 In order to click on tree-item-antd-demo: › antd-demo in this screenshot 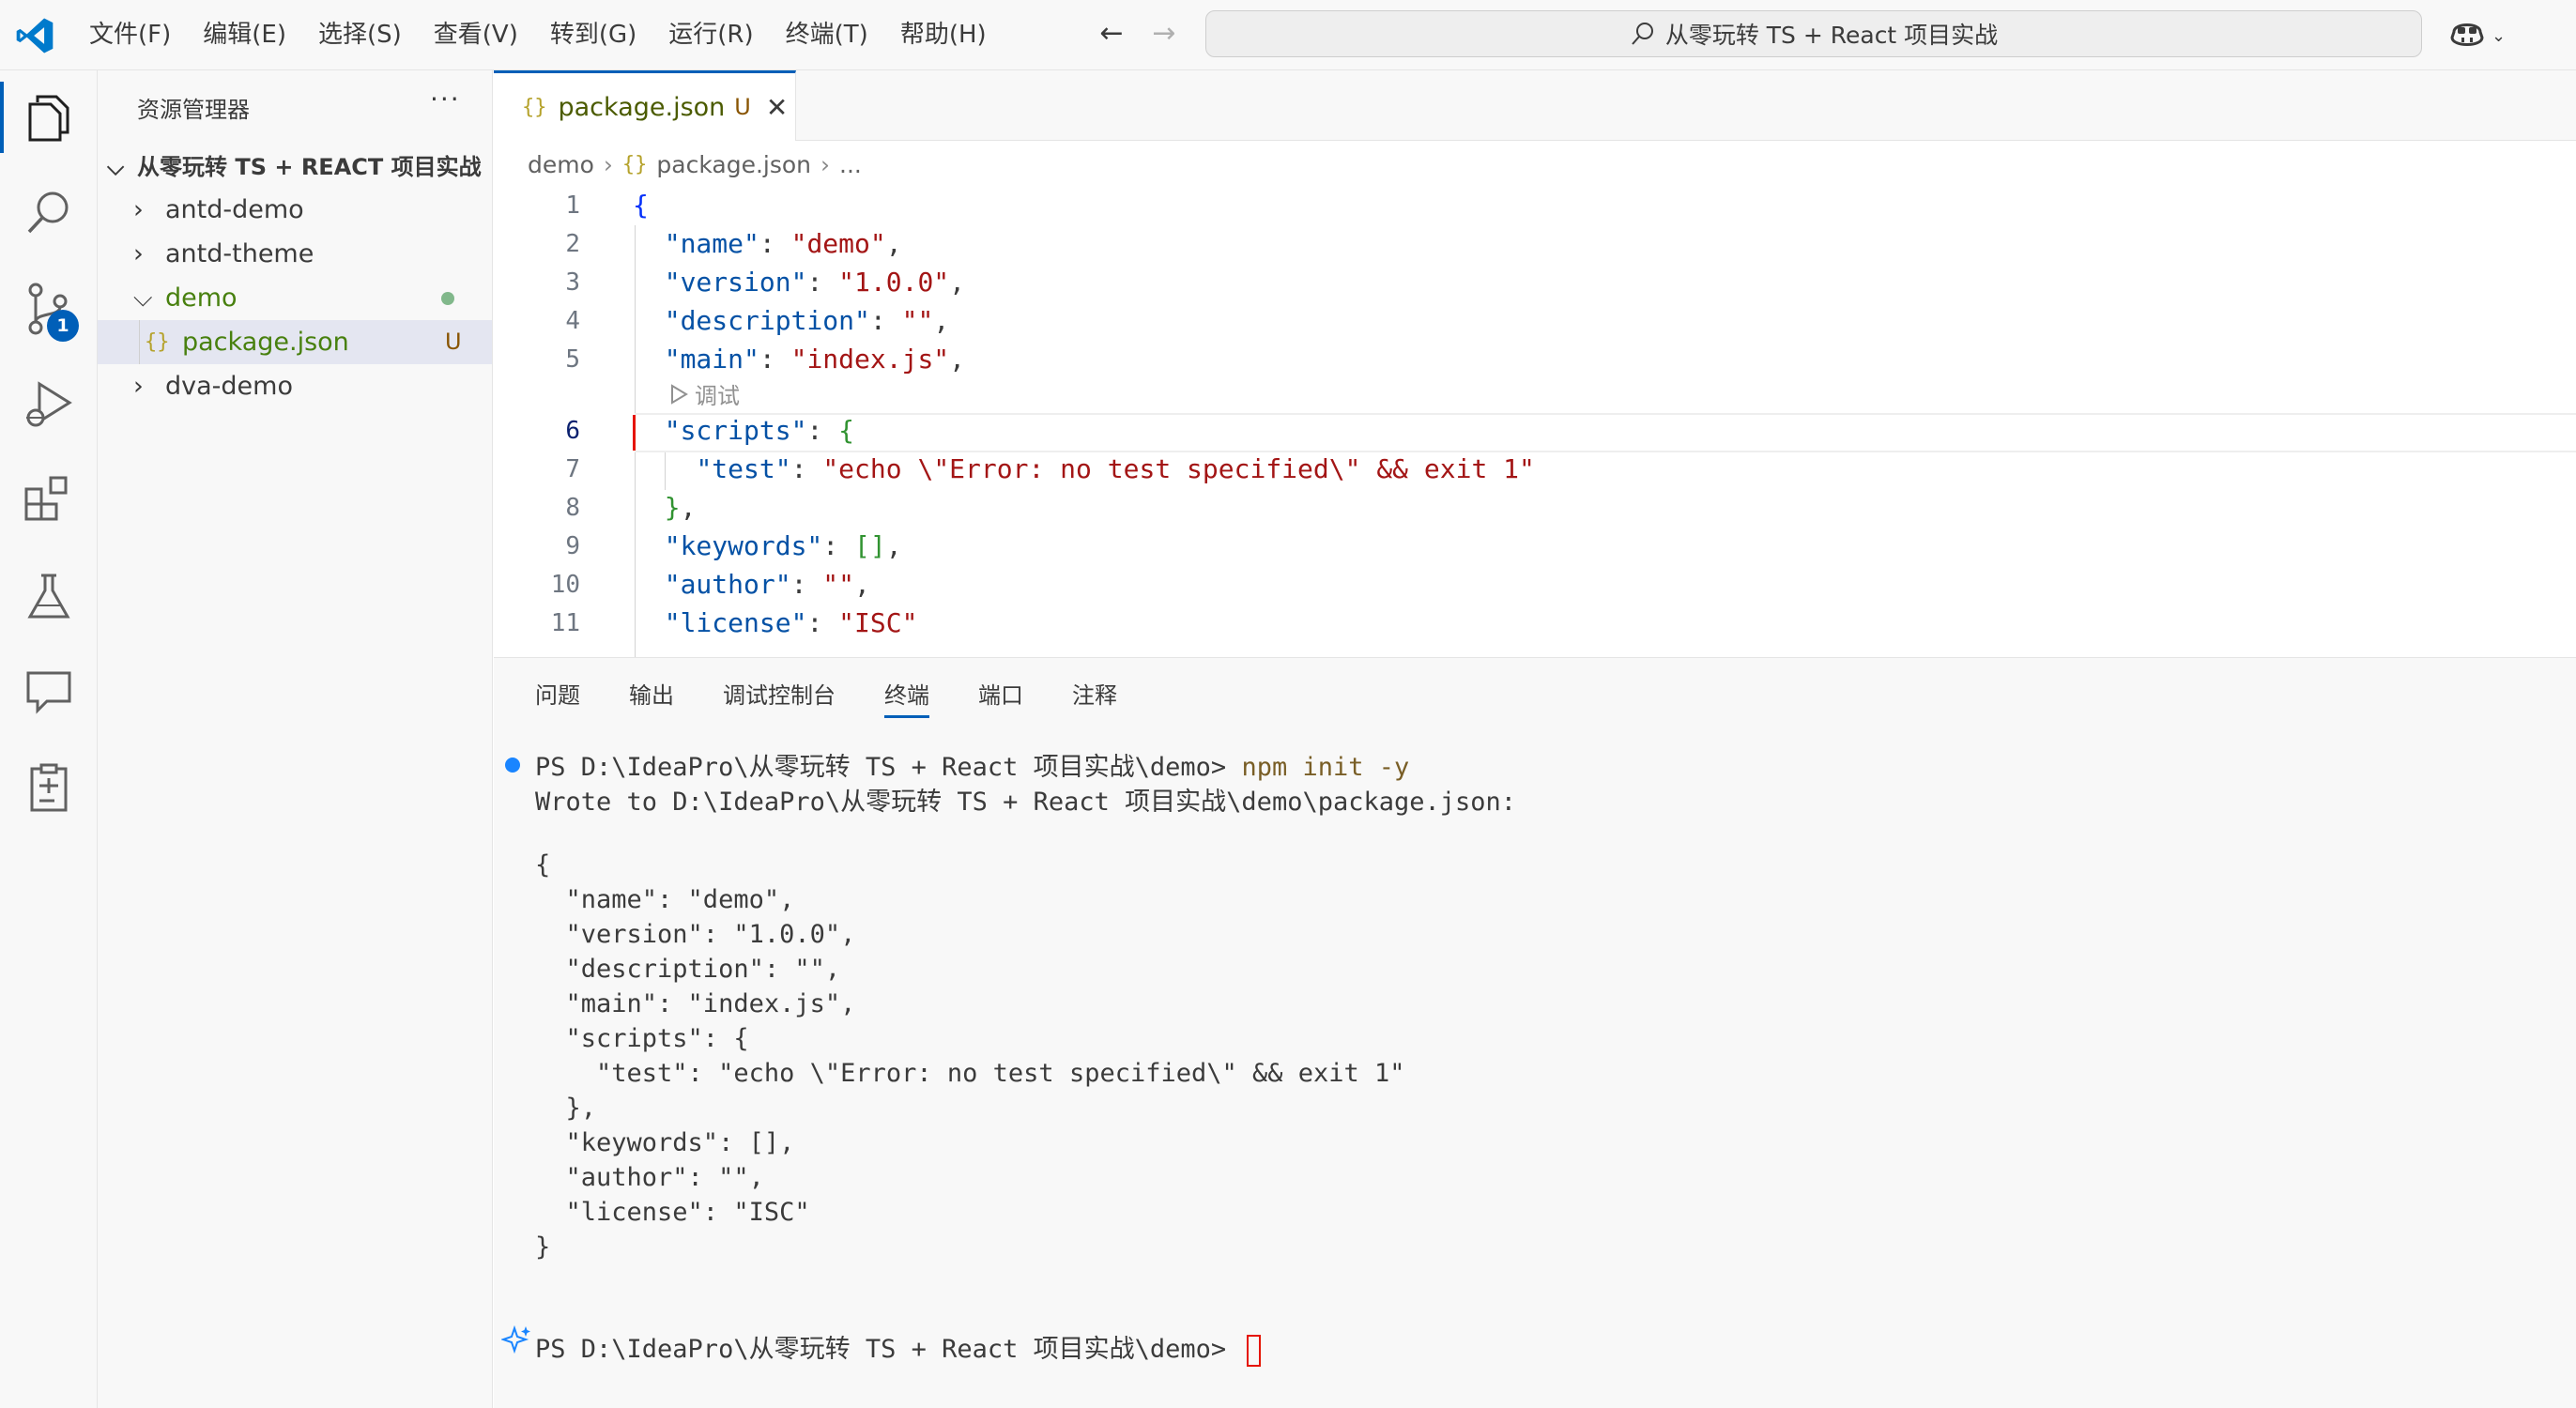, I will do `click(295, 210)`.